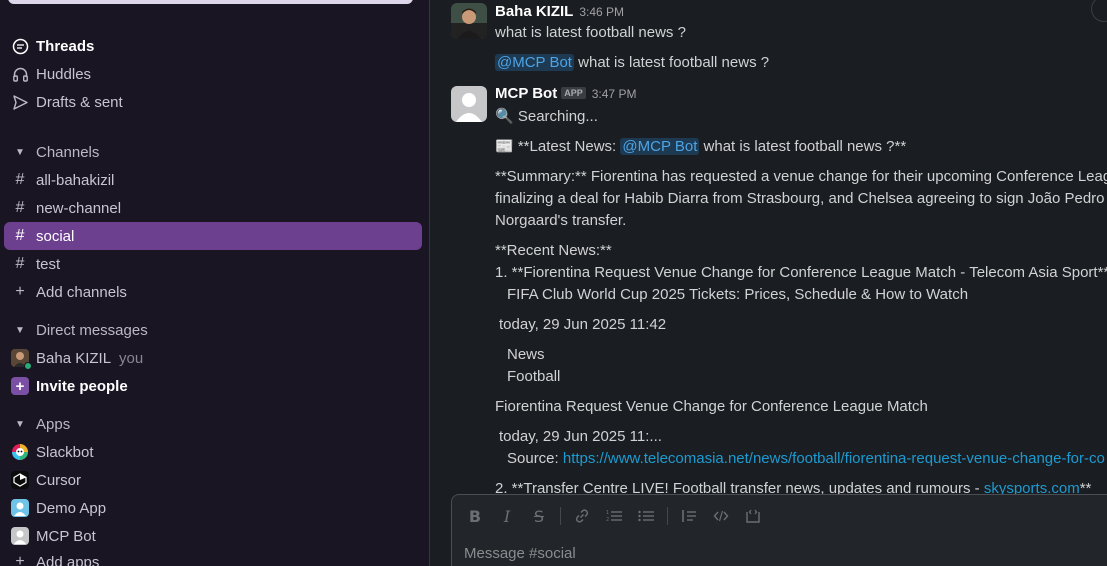  What do you see at coordinates (803, 146) in the screenshot?
I see `message-text-part: what is latest football news ?**` at bounding box center [803, 146].